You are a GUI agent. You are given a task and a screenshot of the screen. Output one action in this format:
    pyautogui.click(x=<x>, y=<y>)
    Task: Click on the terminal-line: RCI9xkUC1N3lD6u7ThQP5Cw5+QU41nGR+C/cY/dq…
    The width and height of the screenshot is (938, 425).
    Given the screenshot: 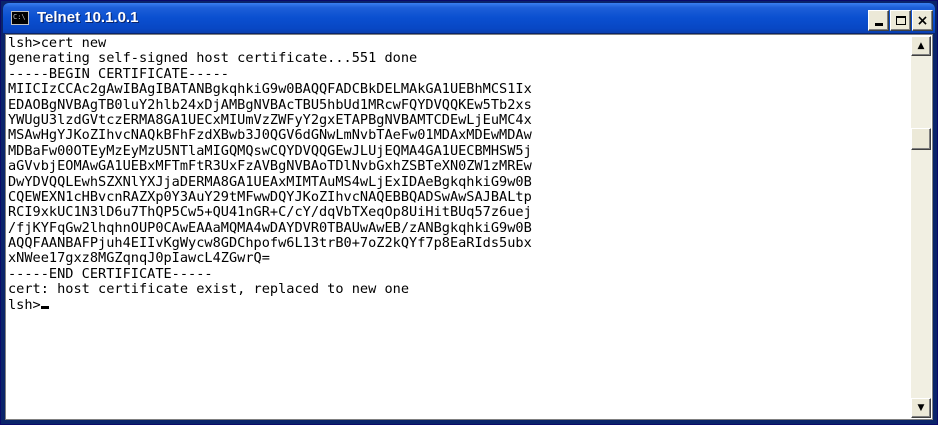 What is the action you would take?
    pyautogui.click(x=270, y=212)
    